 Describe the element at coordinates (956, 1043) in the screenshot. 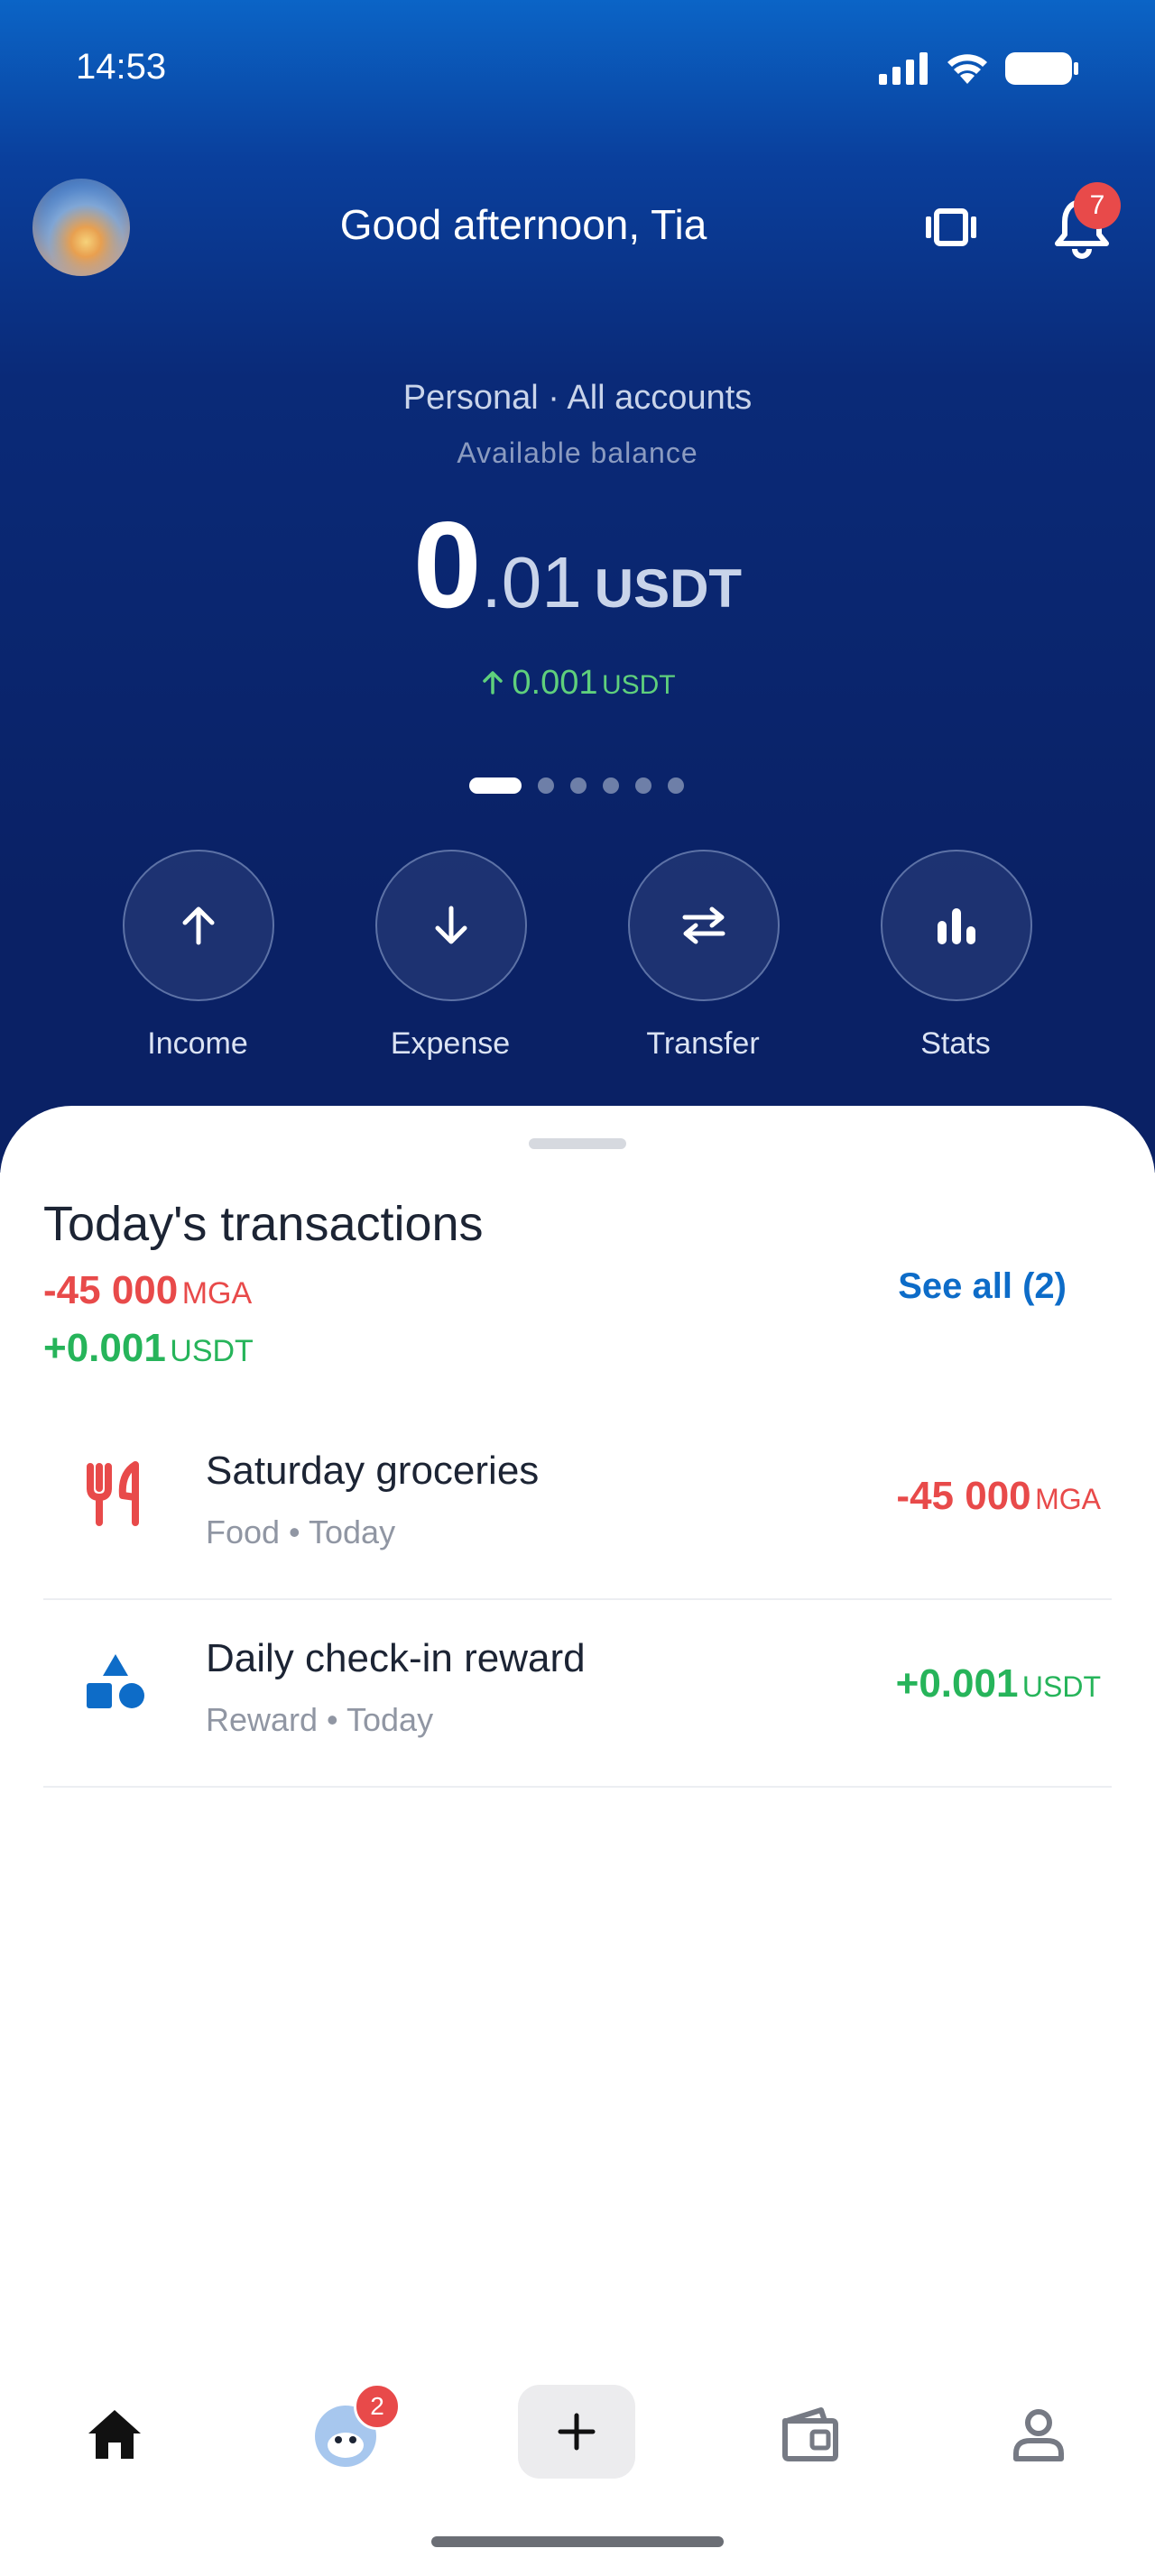

I see `stats-label: Stats` at that location.